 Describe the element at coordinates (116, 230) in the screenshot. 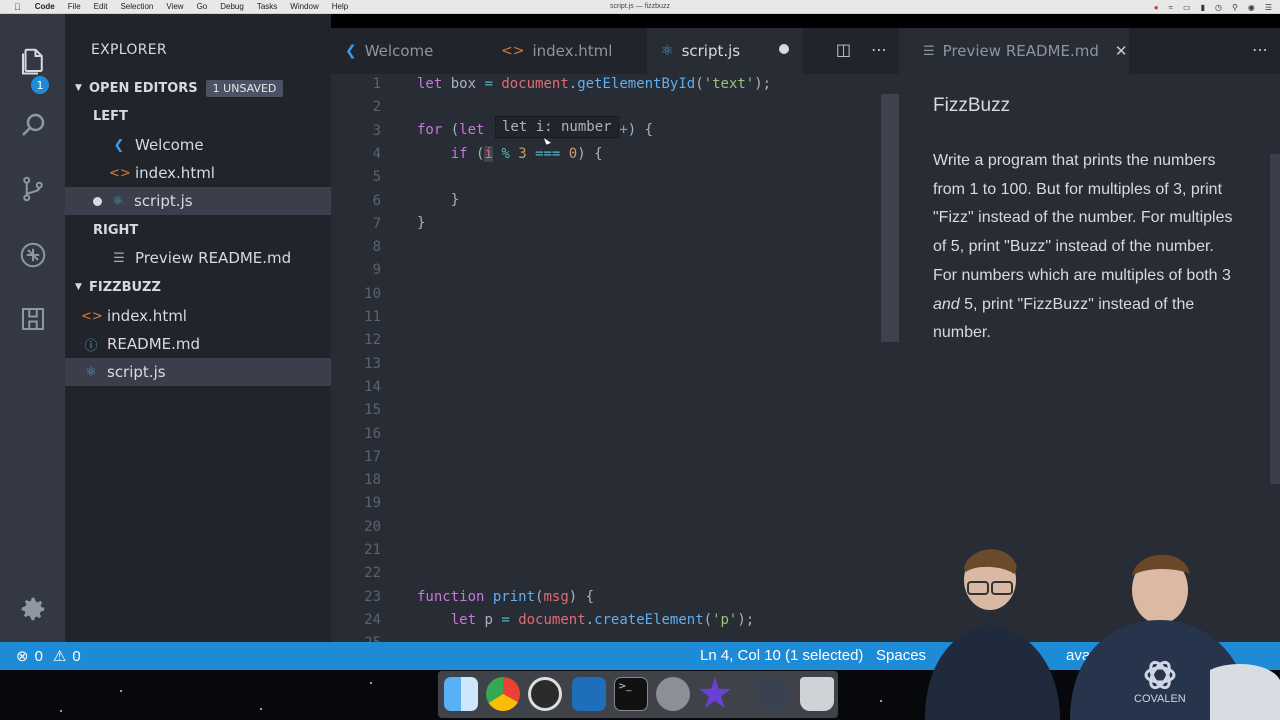

I see `group-right-label: RIGHT` at that location.